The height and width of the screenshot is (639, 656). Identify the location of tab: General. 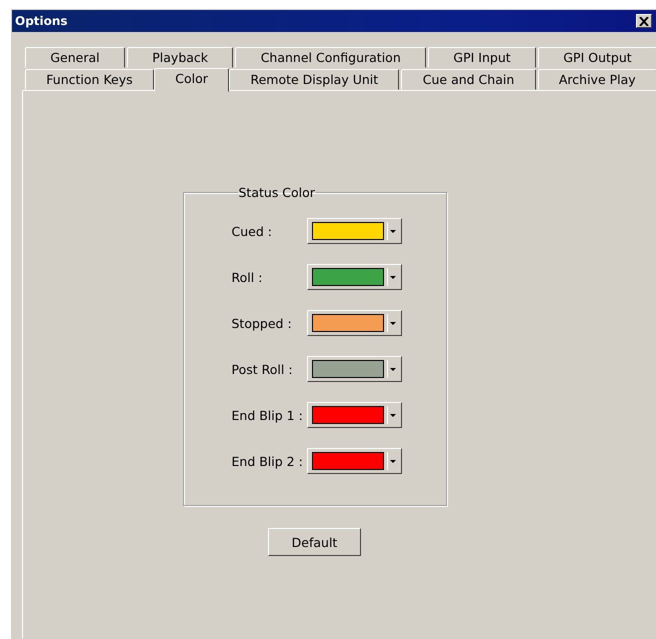
(75, 57).